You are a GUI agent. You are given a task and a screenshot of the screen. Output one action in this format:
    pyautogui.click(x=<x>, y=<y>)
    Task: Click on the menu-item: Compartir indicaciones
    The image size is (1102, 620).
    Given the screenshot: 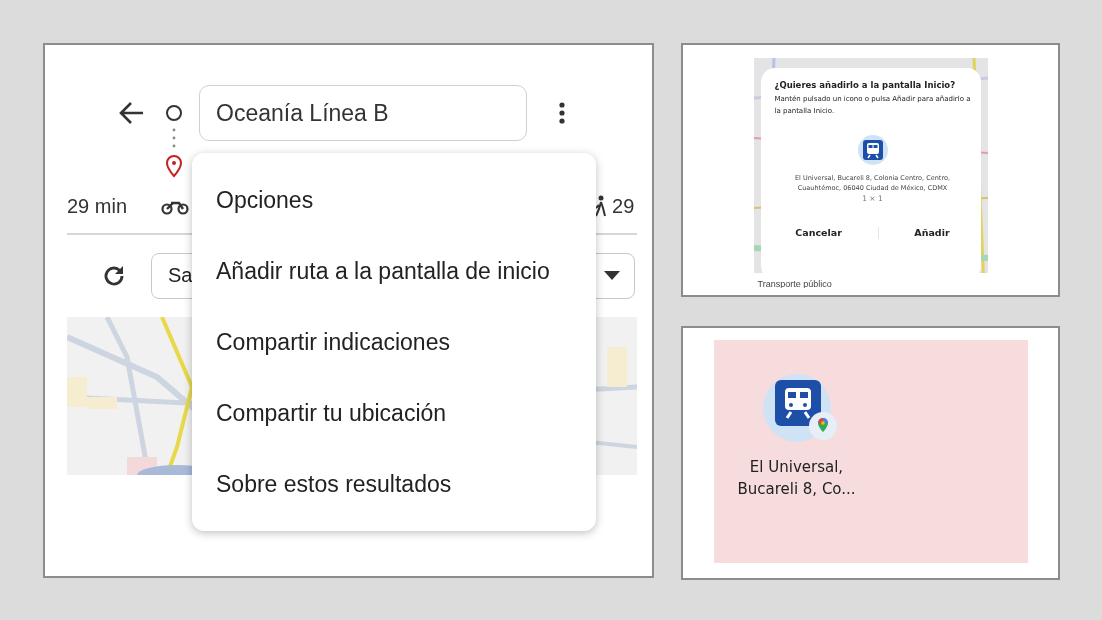 What is the action you would take?
    pyautogui.click(x=333, y=350)
    